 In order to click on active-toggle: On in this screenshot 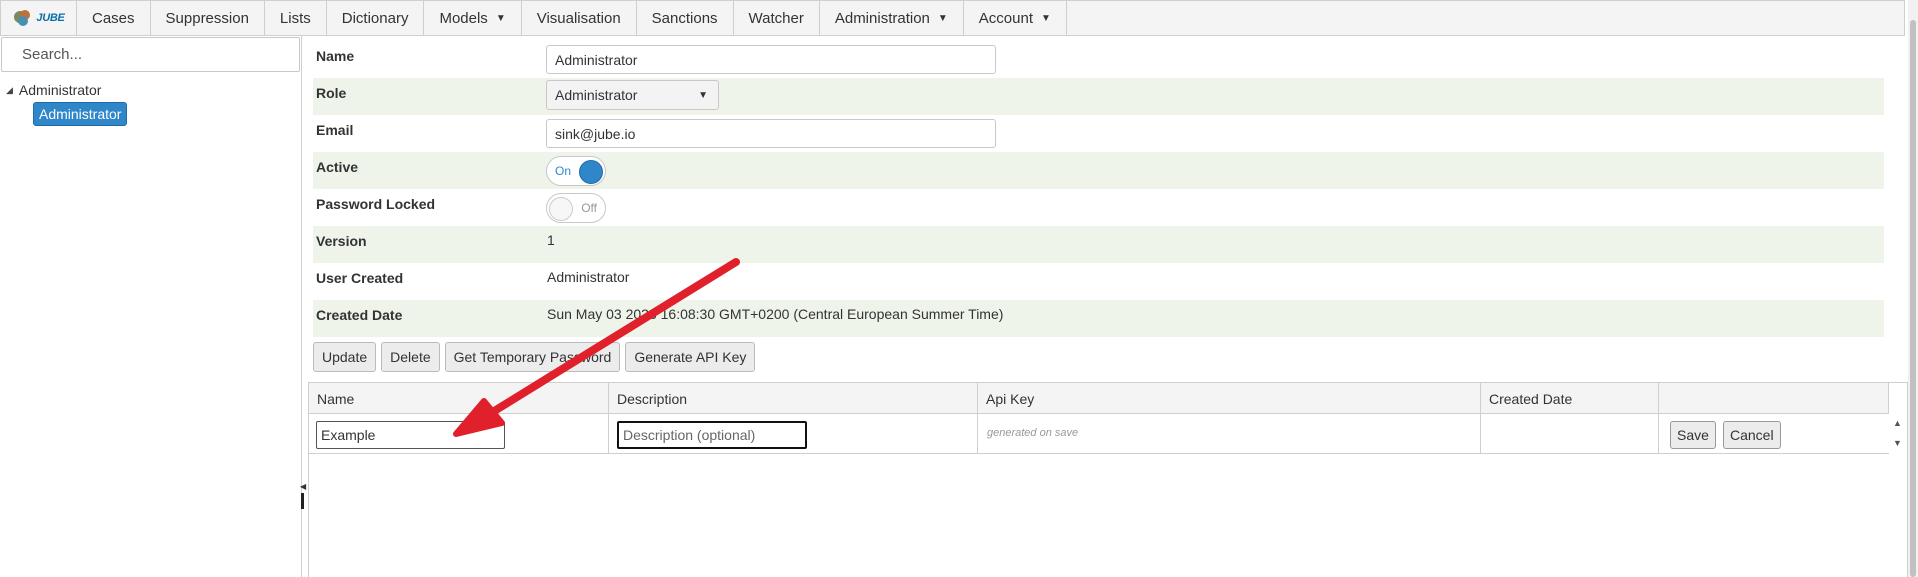, I will do `click(576, 171)`.